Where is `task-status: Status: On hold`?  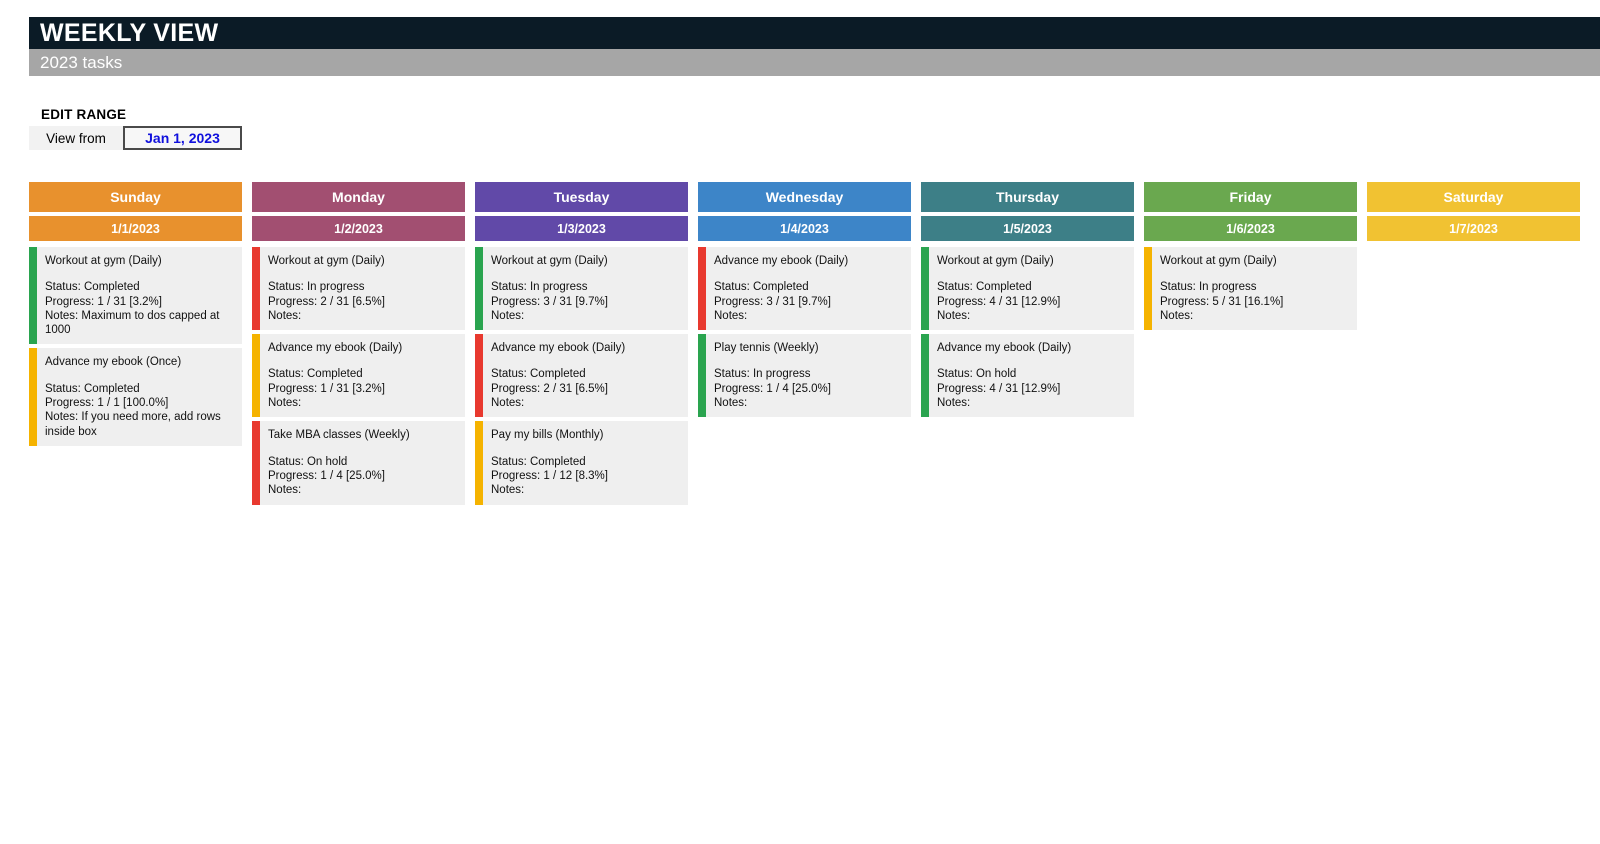
task-status: Status: On hold is located at coordinates (308, 461).